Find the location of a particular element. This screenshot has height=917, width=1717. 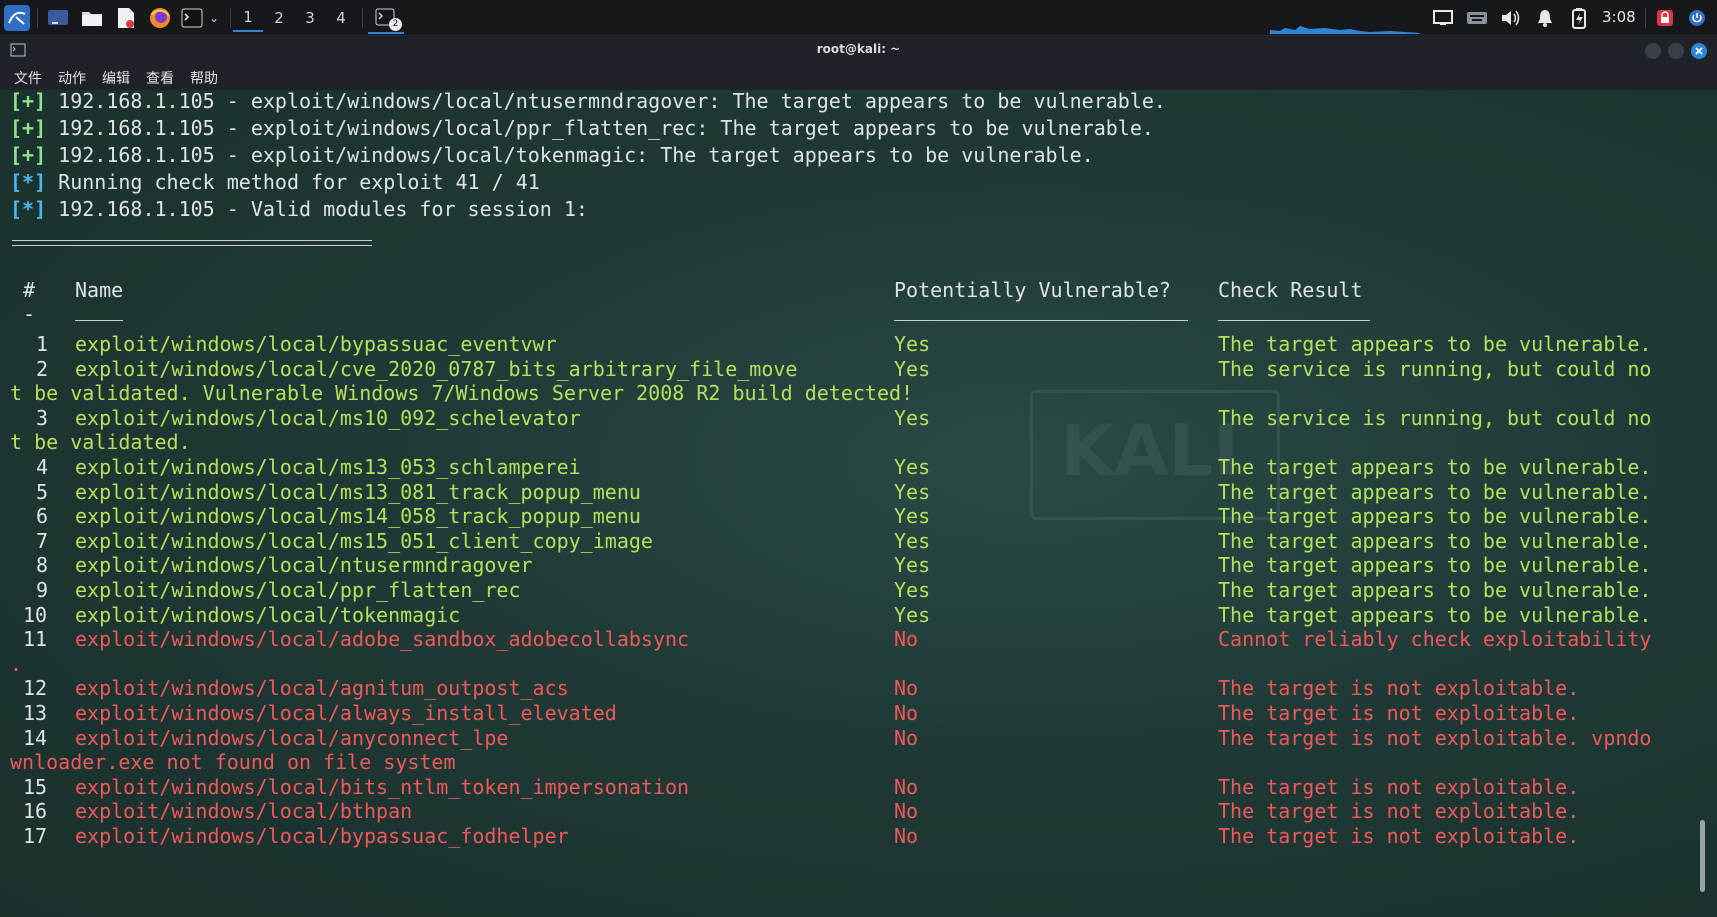

wallpaper-logo-text: KALI is located at coordinates (1150, 451).